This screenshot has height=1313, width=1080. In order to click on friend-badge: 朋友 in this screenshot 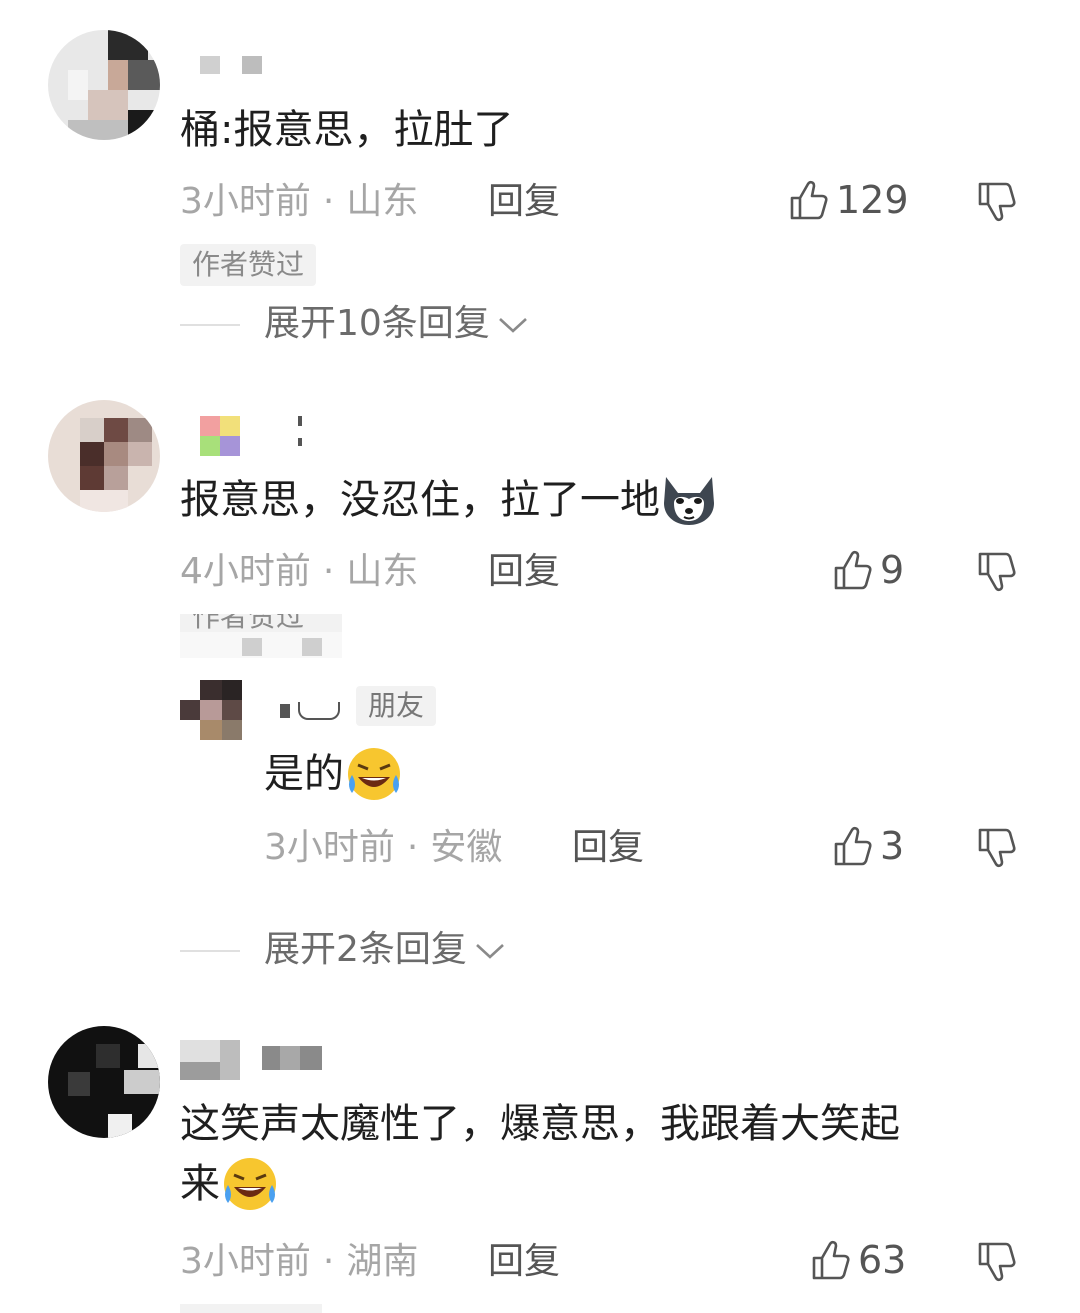, I will do `click(396, 706)`.